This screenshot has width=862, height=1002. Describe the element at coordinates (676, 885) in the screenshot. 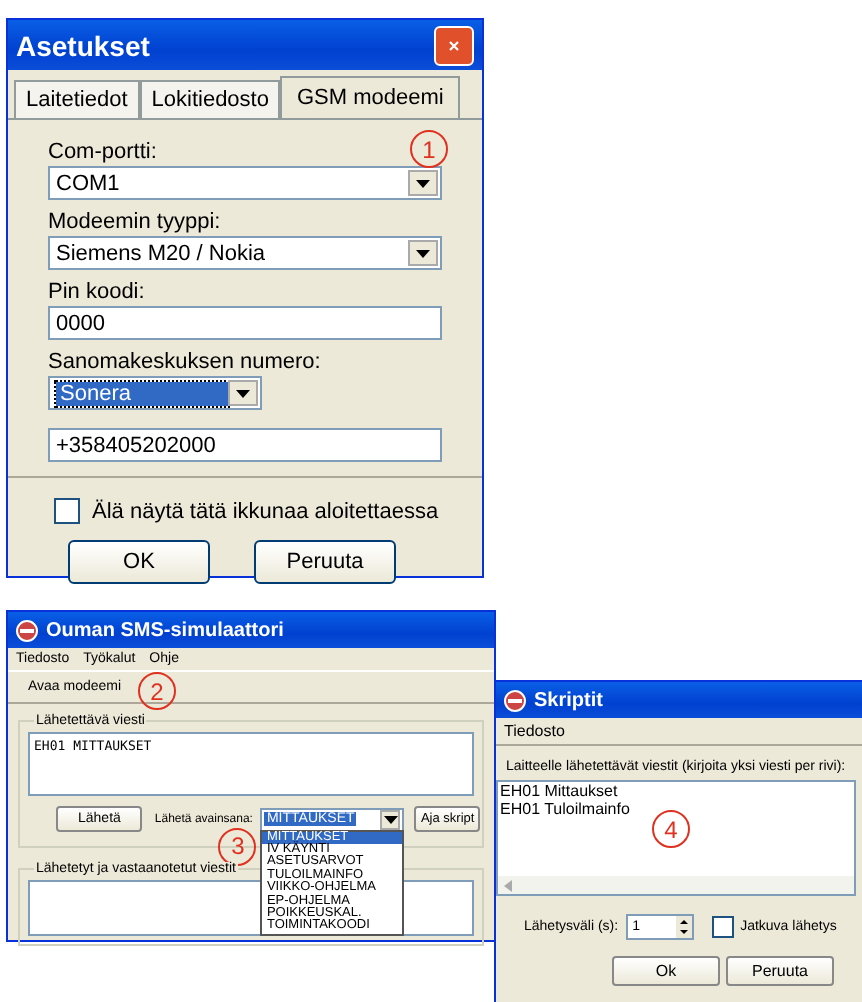

I see `scrollbar` at that location.